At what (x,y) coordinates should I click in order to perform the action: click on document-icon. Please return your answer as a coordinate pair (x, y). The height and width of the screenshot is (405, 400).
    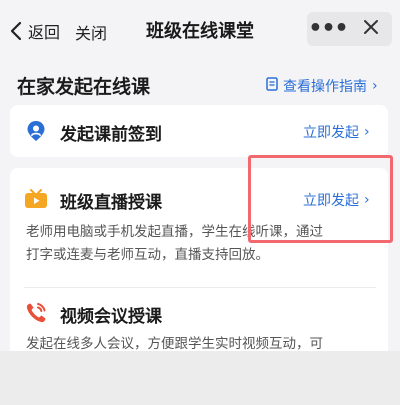
    Looking at the image, I should click on (272, 86).